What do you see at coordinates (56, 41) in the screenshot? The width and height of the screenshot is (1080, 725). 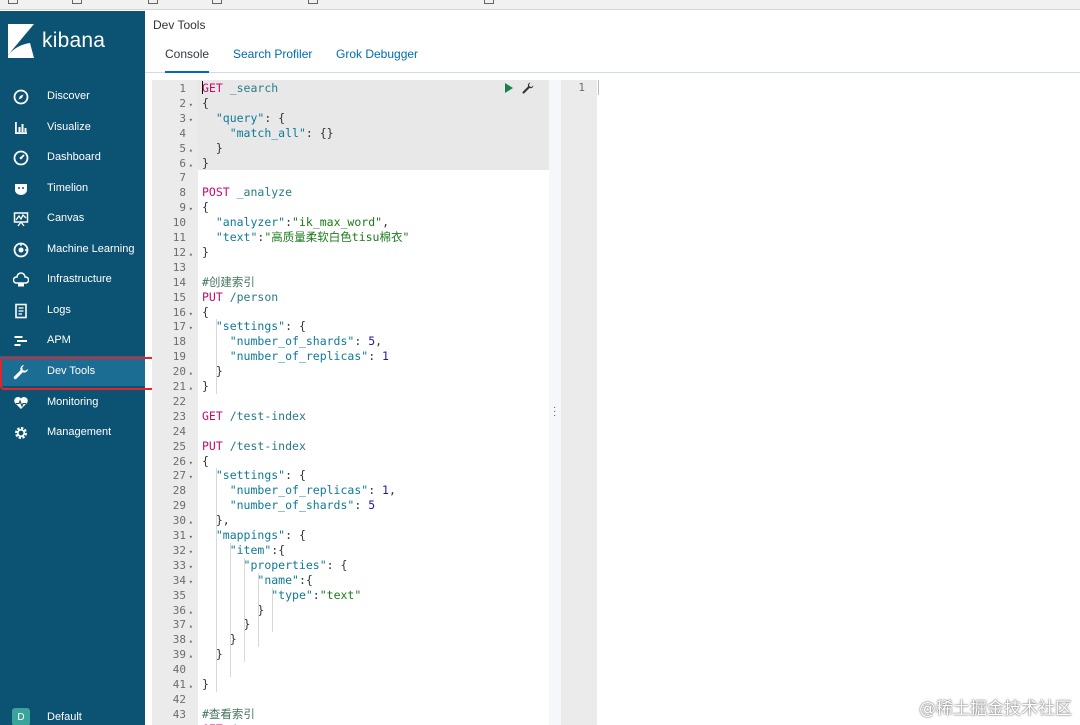 I see `kibana-logo: kibana` at bounding box center [56, 41].